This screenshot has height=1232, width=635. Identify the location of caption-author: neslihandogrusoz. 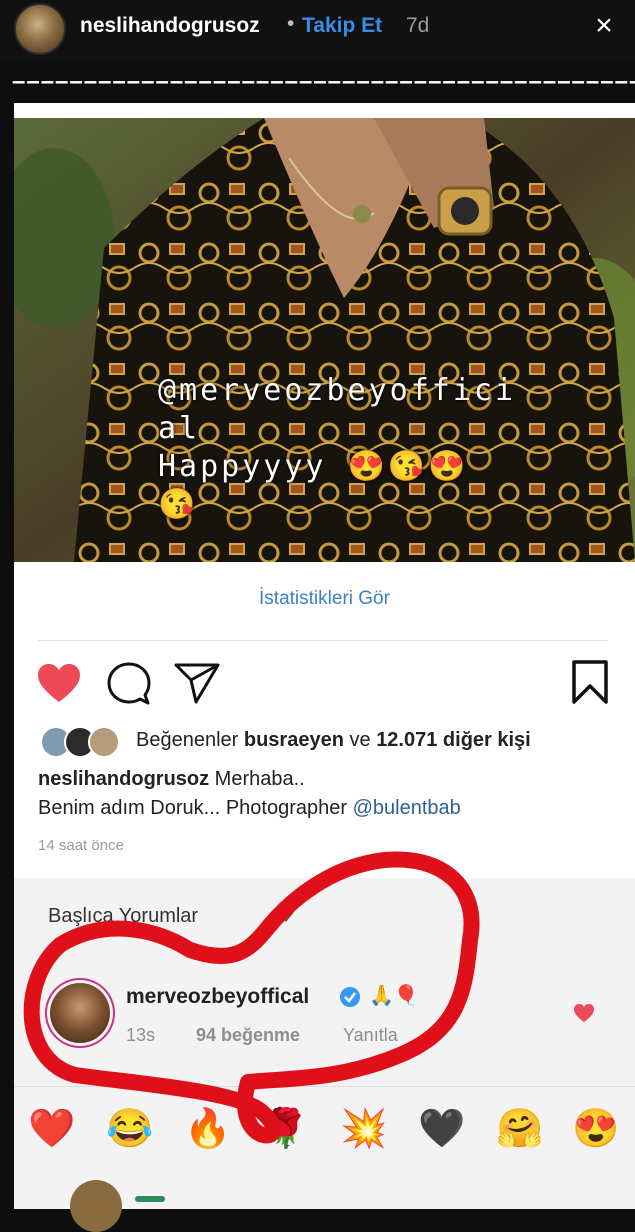
(123, 779).